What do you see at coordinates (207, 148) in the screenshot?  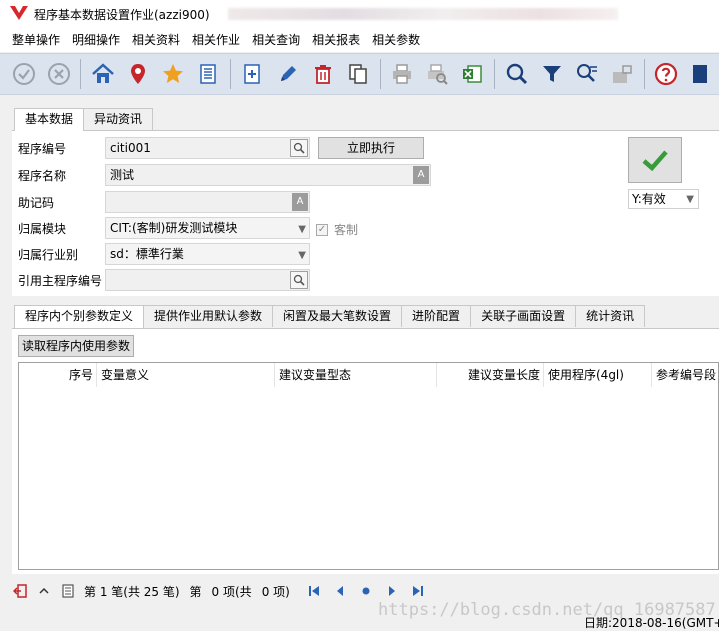 I see `program-no-field: citi001` at bounding box center [207, 148].